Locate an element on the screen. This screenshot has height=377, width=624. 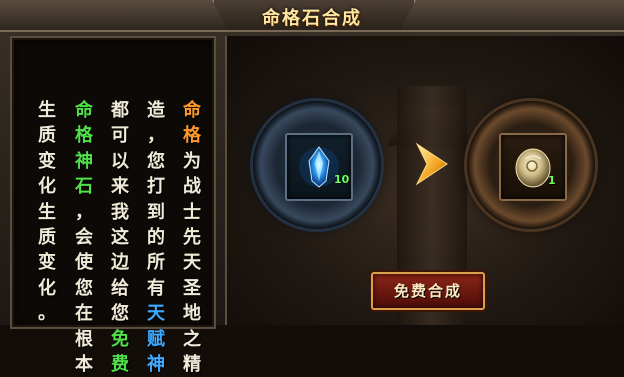
text-column-2: 命格神石 ， 会使您在根本 is located at coordinates (84, 237).